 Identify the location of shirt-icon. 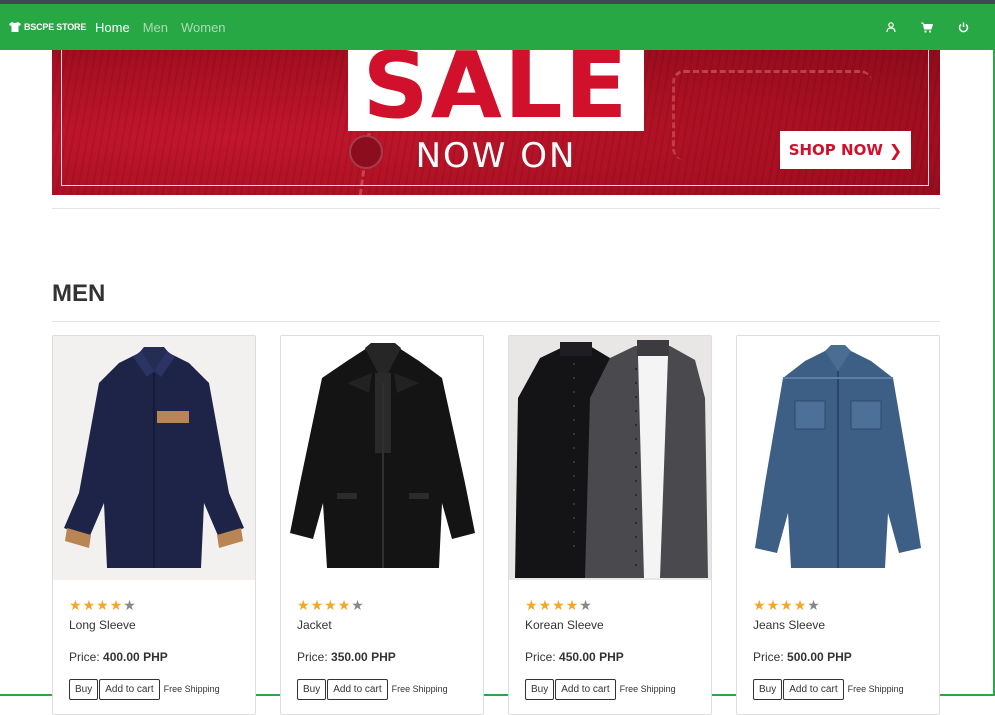
(15, 27).